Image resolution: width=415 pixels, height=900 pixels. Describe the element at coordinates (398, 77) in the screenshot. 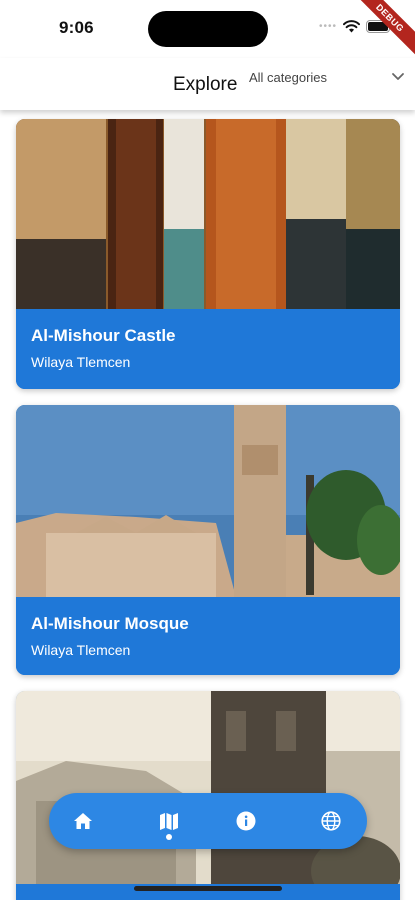

I see `chevron-down-icon` at that location.